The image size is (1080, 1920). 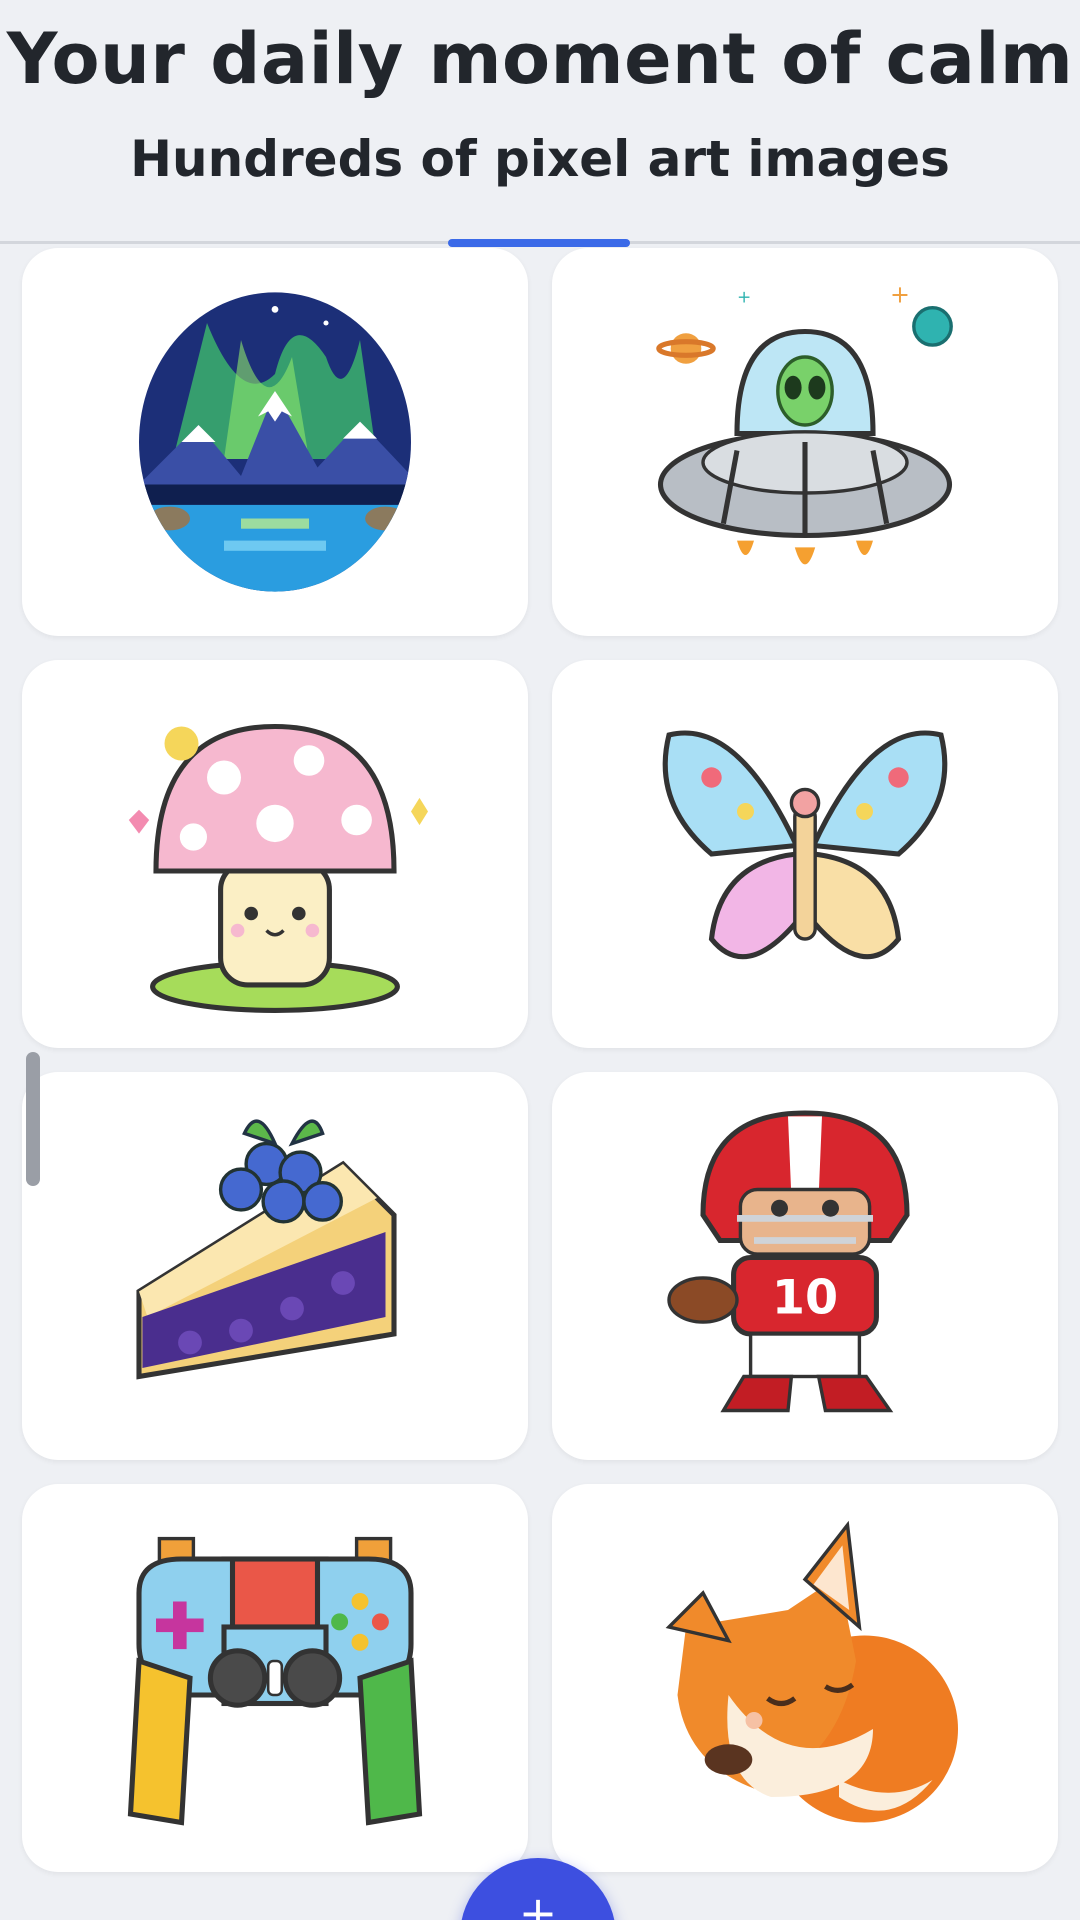 I want to click on pink-mushroom-icon, so click(x=278, y=868).